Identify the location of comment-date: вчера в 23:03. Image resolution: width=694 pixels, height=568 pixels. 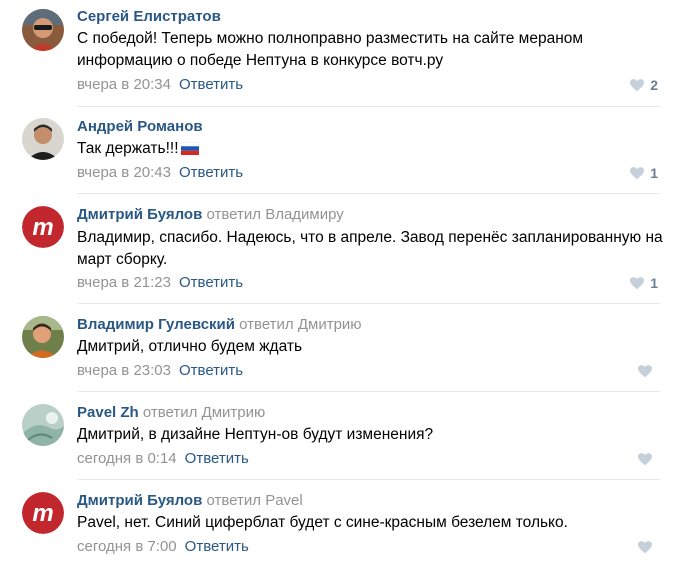
(124, 370).